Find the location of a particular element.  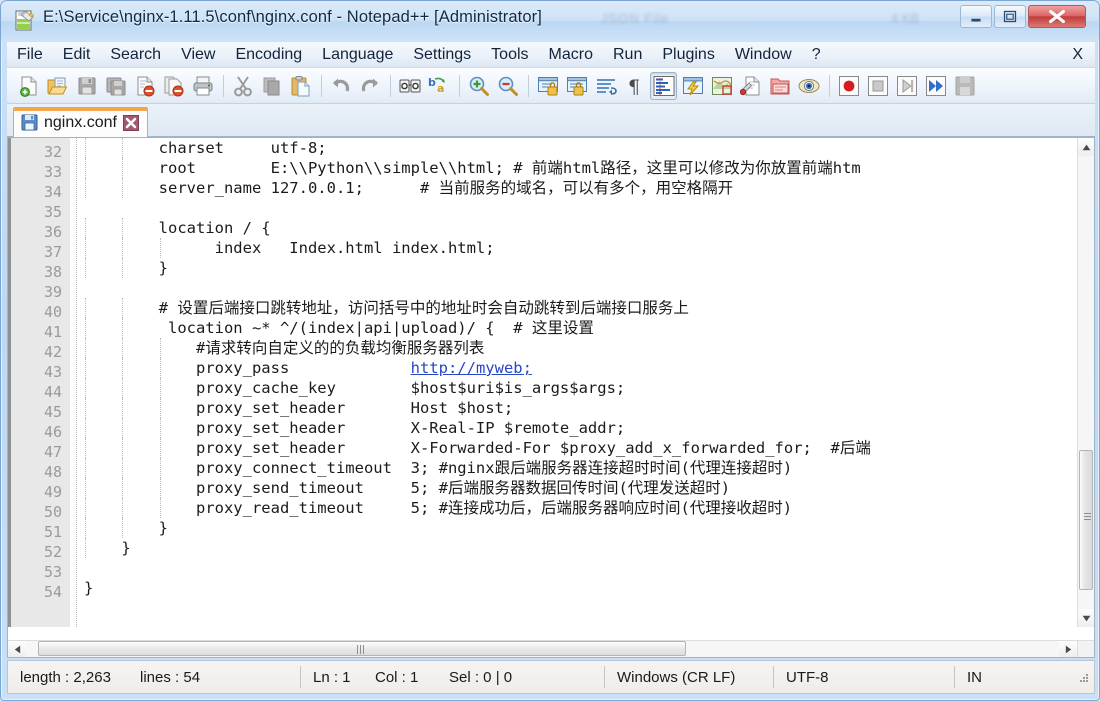

copy-icon is located at coordinates (271, 86).